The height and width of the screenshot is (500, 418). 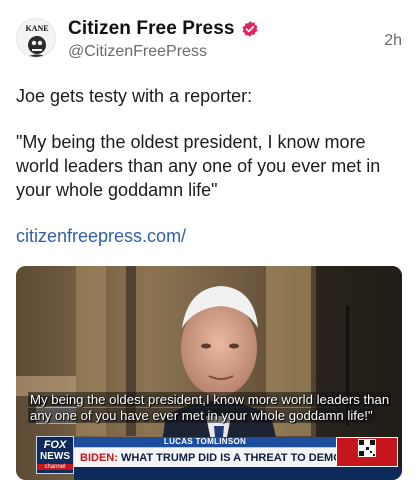 I want to click on post-link: citizenfreepress.com/, so click(x=101, y=236).